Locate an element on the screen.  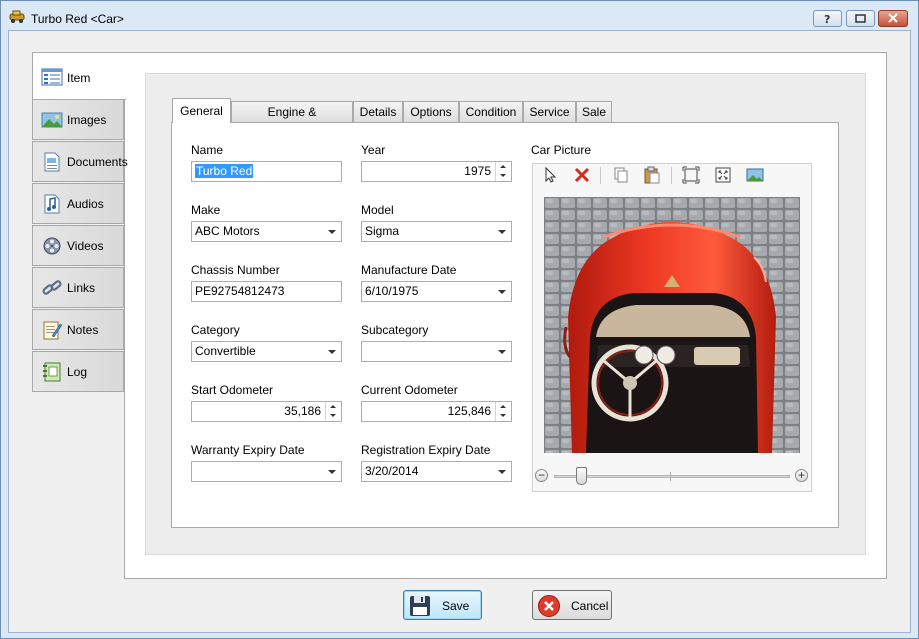
full-size-icon is located at coordinates (723, 175).